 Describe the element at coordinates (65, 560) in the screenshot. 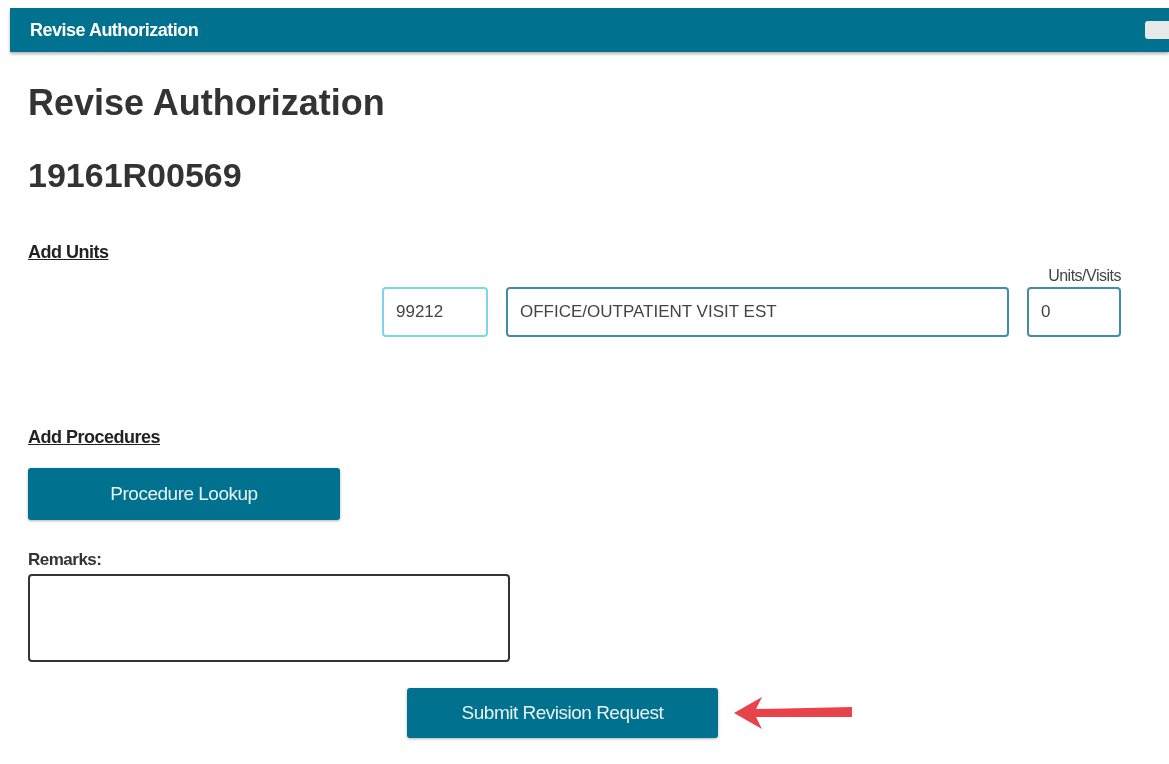

I see `remarks-label: Remarks:` at that location.